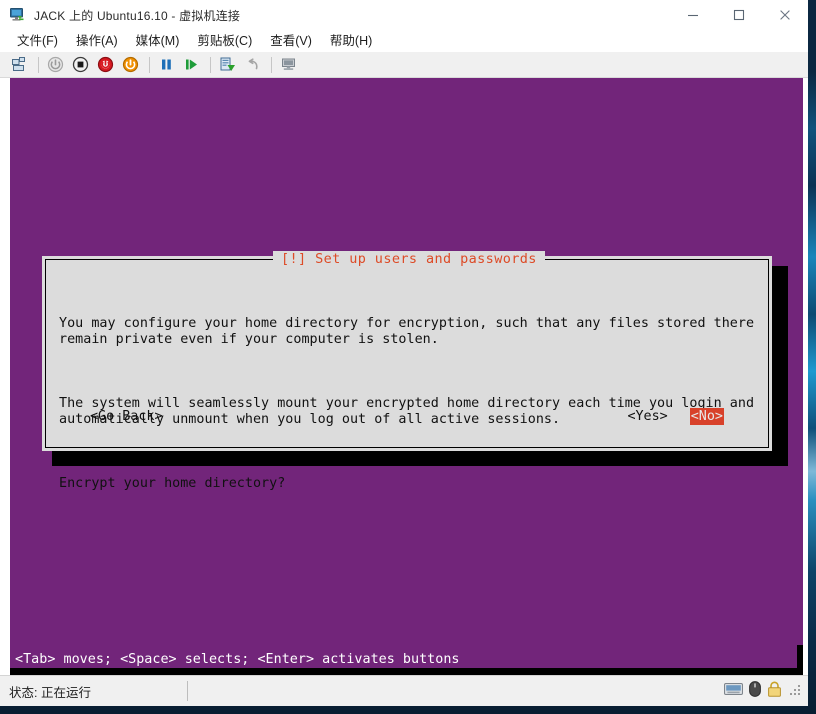 The image size is (816, 714). Describe the element at coordinates (800, 660) in the screenshot. I see `vm-right-bar` at that location.